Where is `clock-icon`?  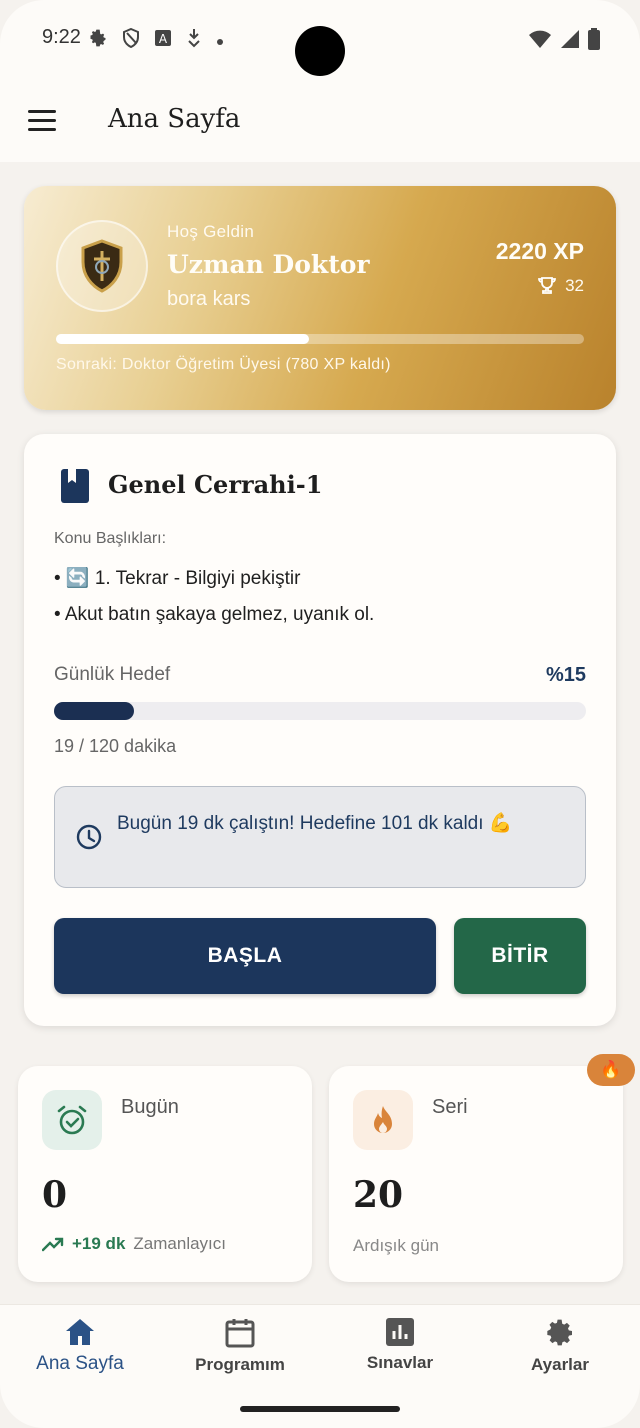
clock-icon is located at coordinates (89, 837).